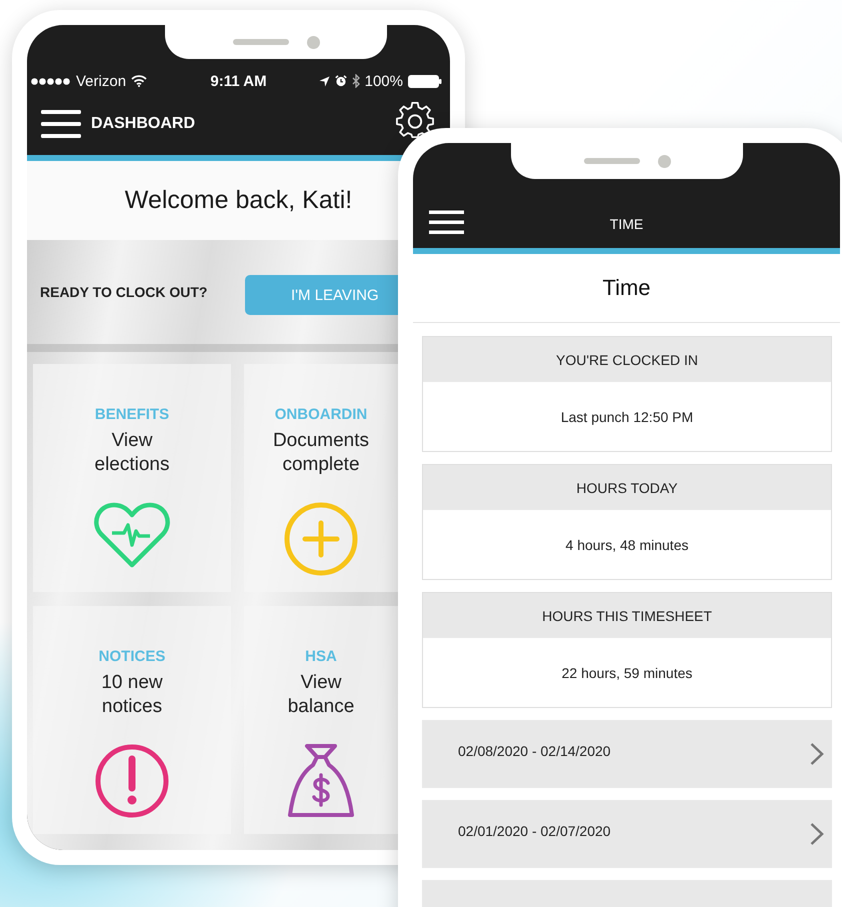 The image size is (842, 907). I want to click on page-title: Time, so click(626, 288).